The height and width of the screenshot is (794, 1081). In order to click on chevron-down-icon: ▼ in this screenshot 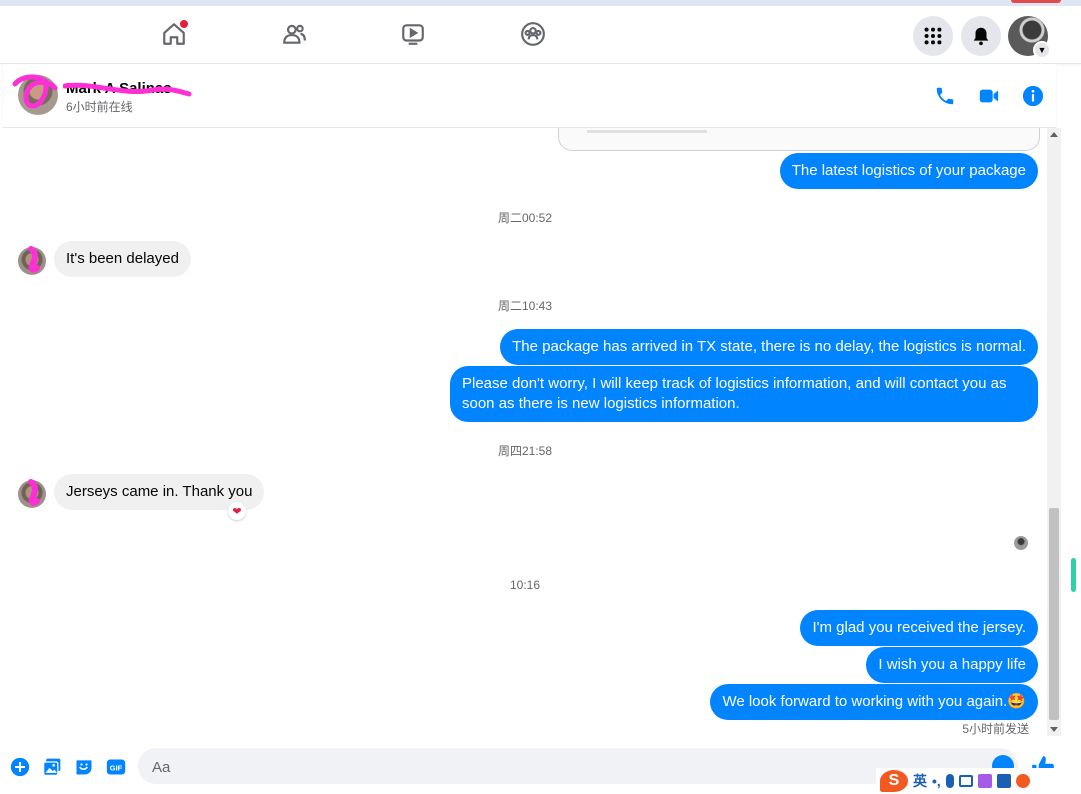, I will do `click(1042, 50)`.